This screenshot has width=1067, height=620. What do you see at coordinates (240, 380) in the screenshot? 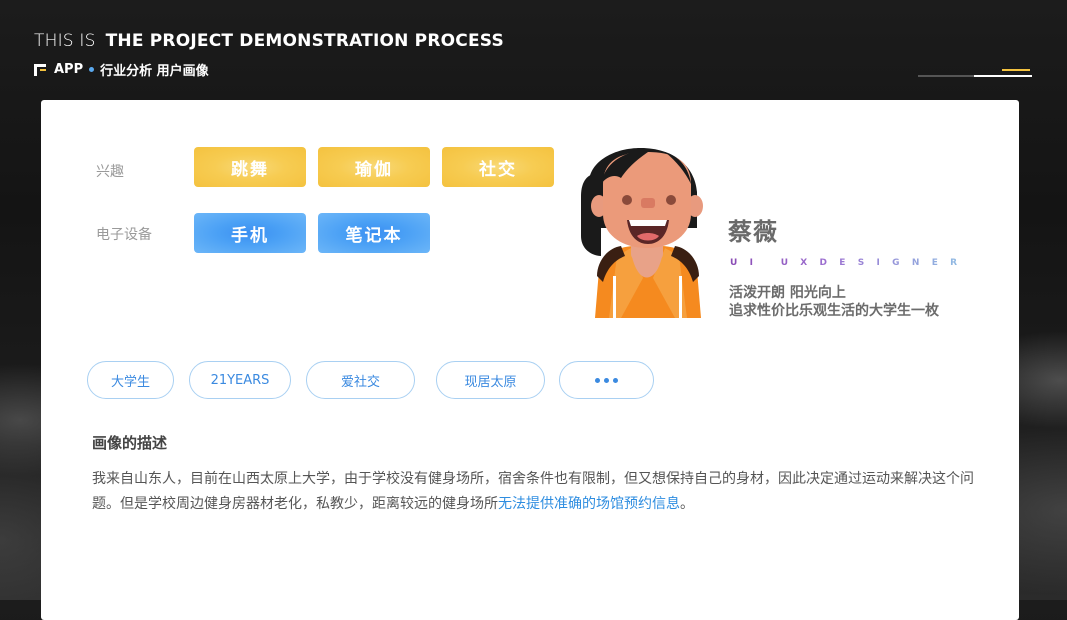
I see `pill-age: 21YEARS` at bounding box center [240, 380].